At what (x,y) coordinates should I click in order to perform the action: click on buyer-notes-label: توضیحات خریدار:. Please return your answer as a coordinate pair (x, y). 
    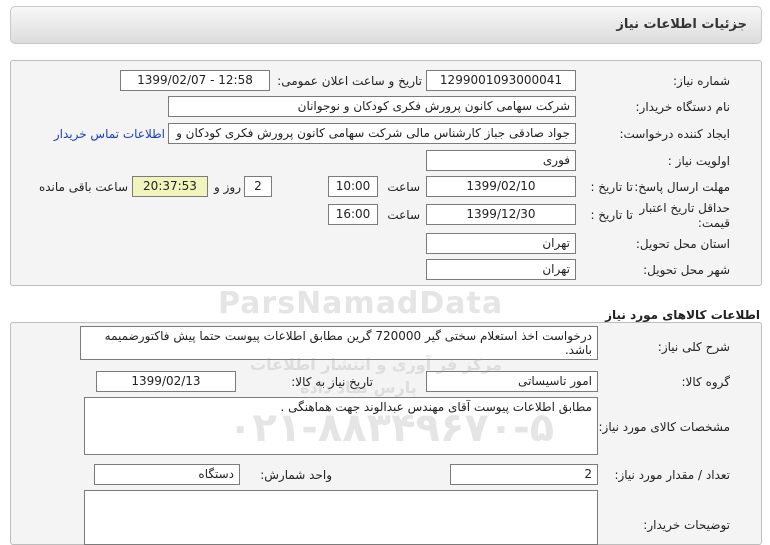
    Looking at the image, I should click on (686, 525).